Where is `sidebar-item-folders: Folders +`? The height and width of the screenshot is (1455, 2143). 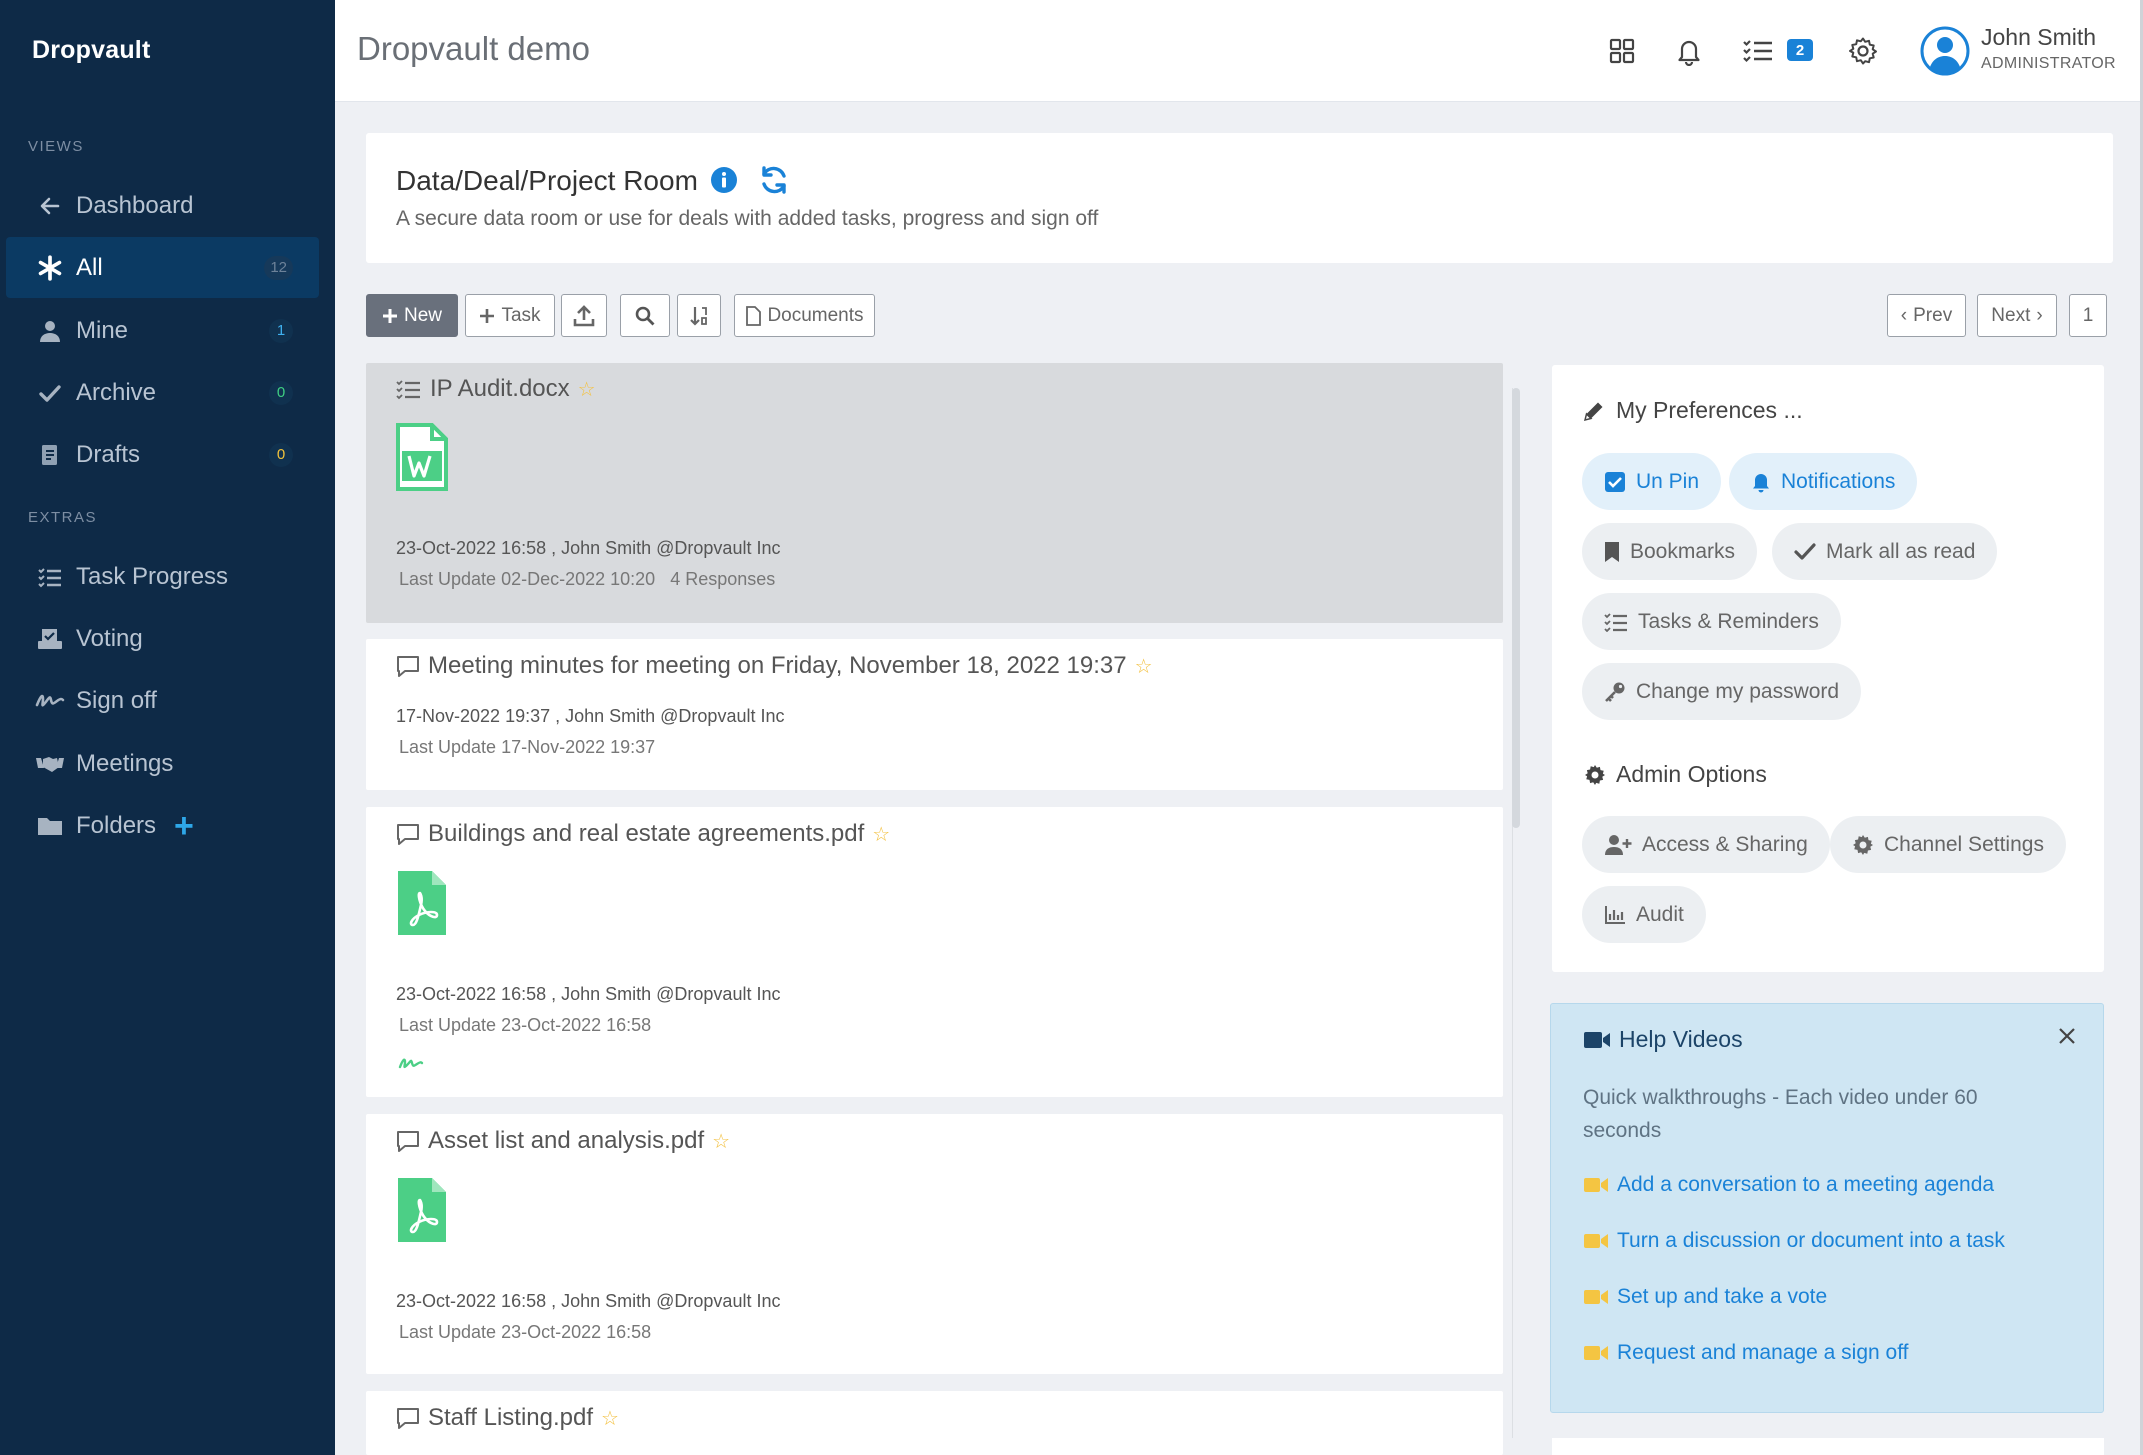 sidebar-item-folders: Folders + is located at coordinates (162, 825).